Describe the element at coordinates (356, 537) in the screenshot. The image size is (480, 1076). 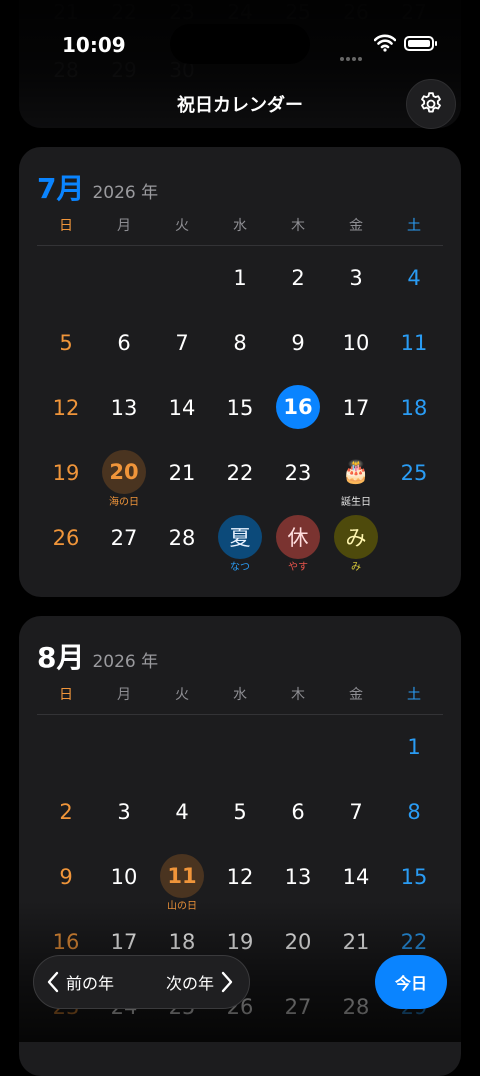
I see `day-number: み` at that location.